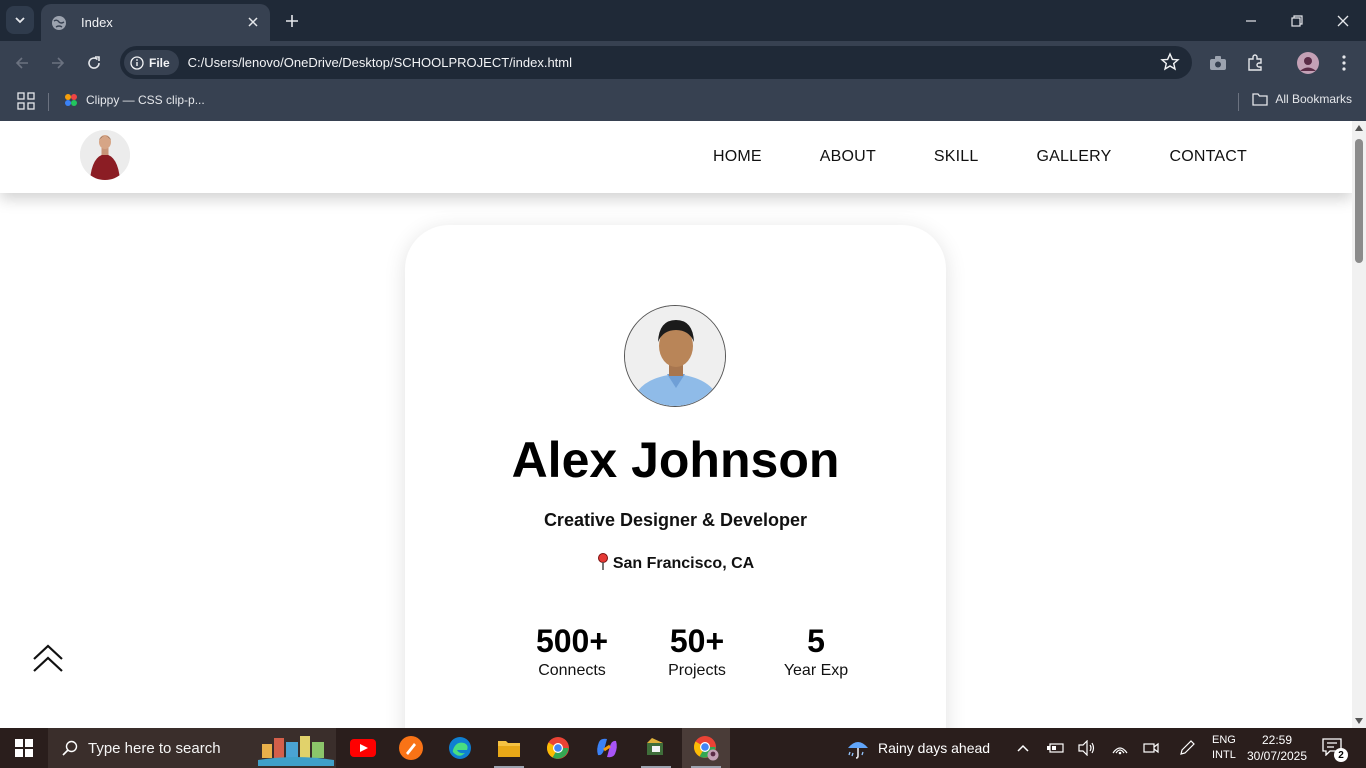 The width and height of the screenshot is (1366, 768). What do you see at coordinates (1277, 748) in the screenshot?
I see `taskbar-clock: 22:59 30/07/2025` at bounding box center [1277, 748].